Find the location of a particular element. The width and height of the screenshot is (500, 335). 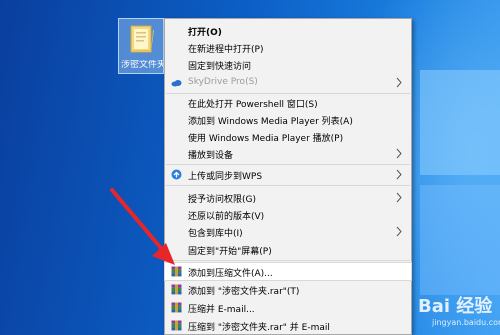

menu-item-pin-start: 固定到"开始"屏幕(P) is located at coordinates (288, 249).